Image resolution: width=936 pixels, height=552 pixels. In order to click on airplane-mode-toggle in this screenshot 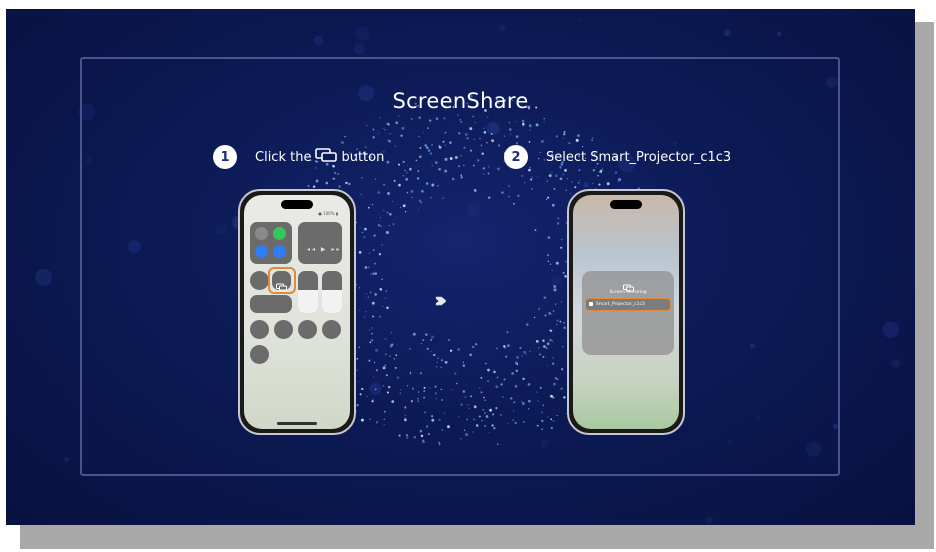, I will do `click(261, 233)`.